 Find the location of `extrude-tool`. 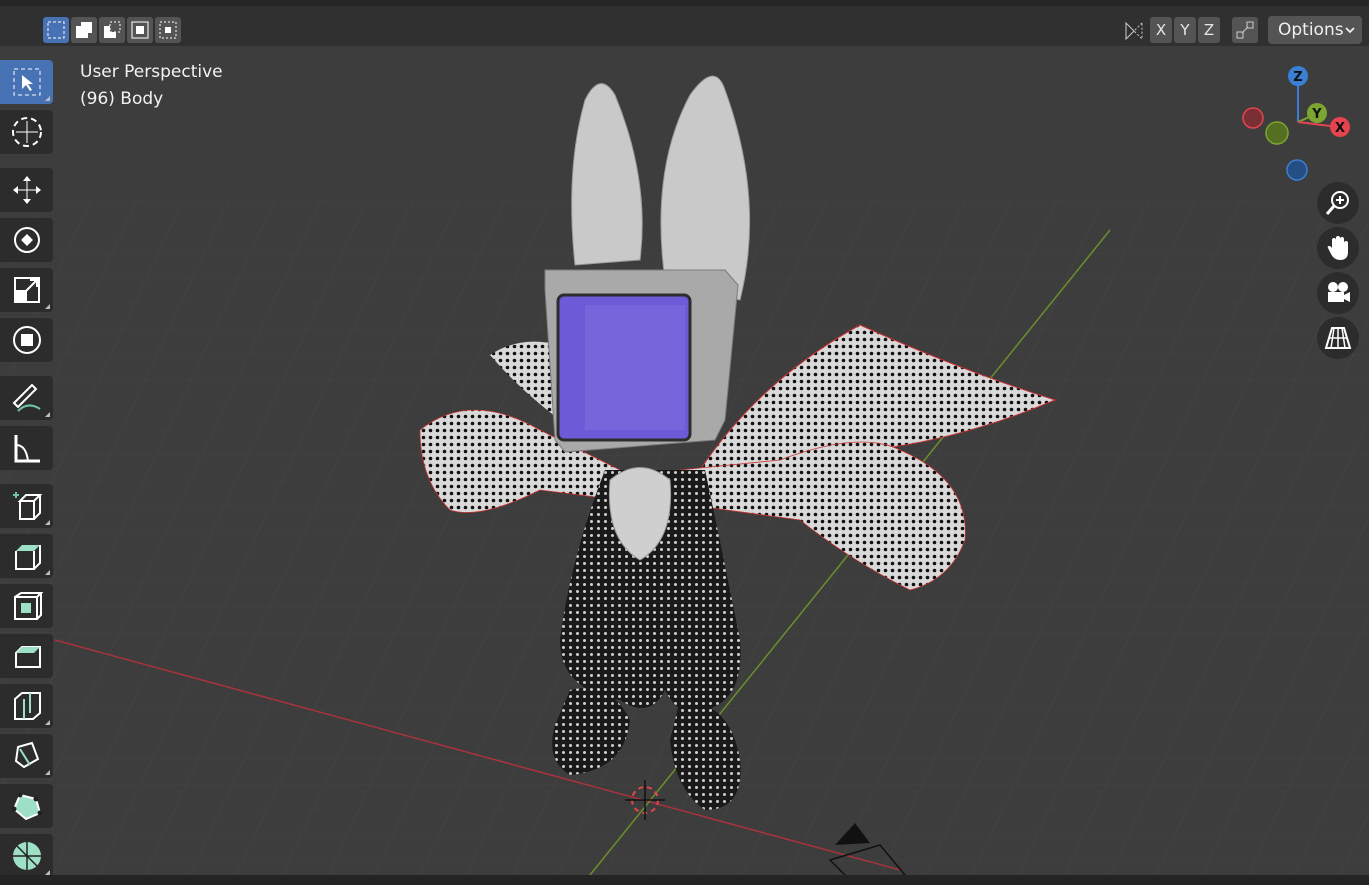

extrude-tool is located at coordinates (26, 556).